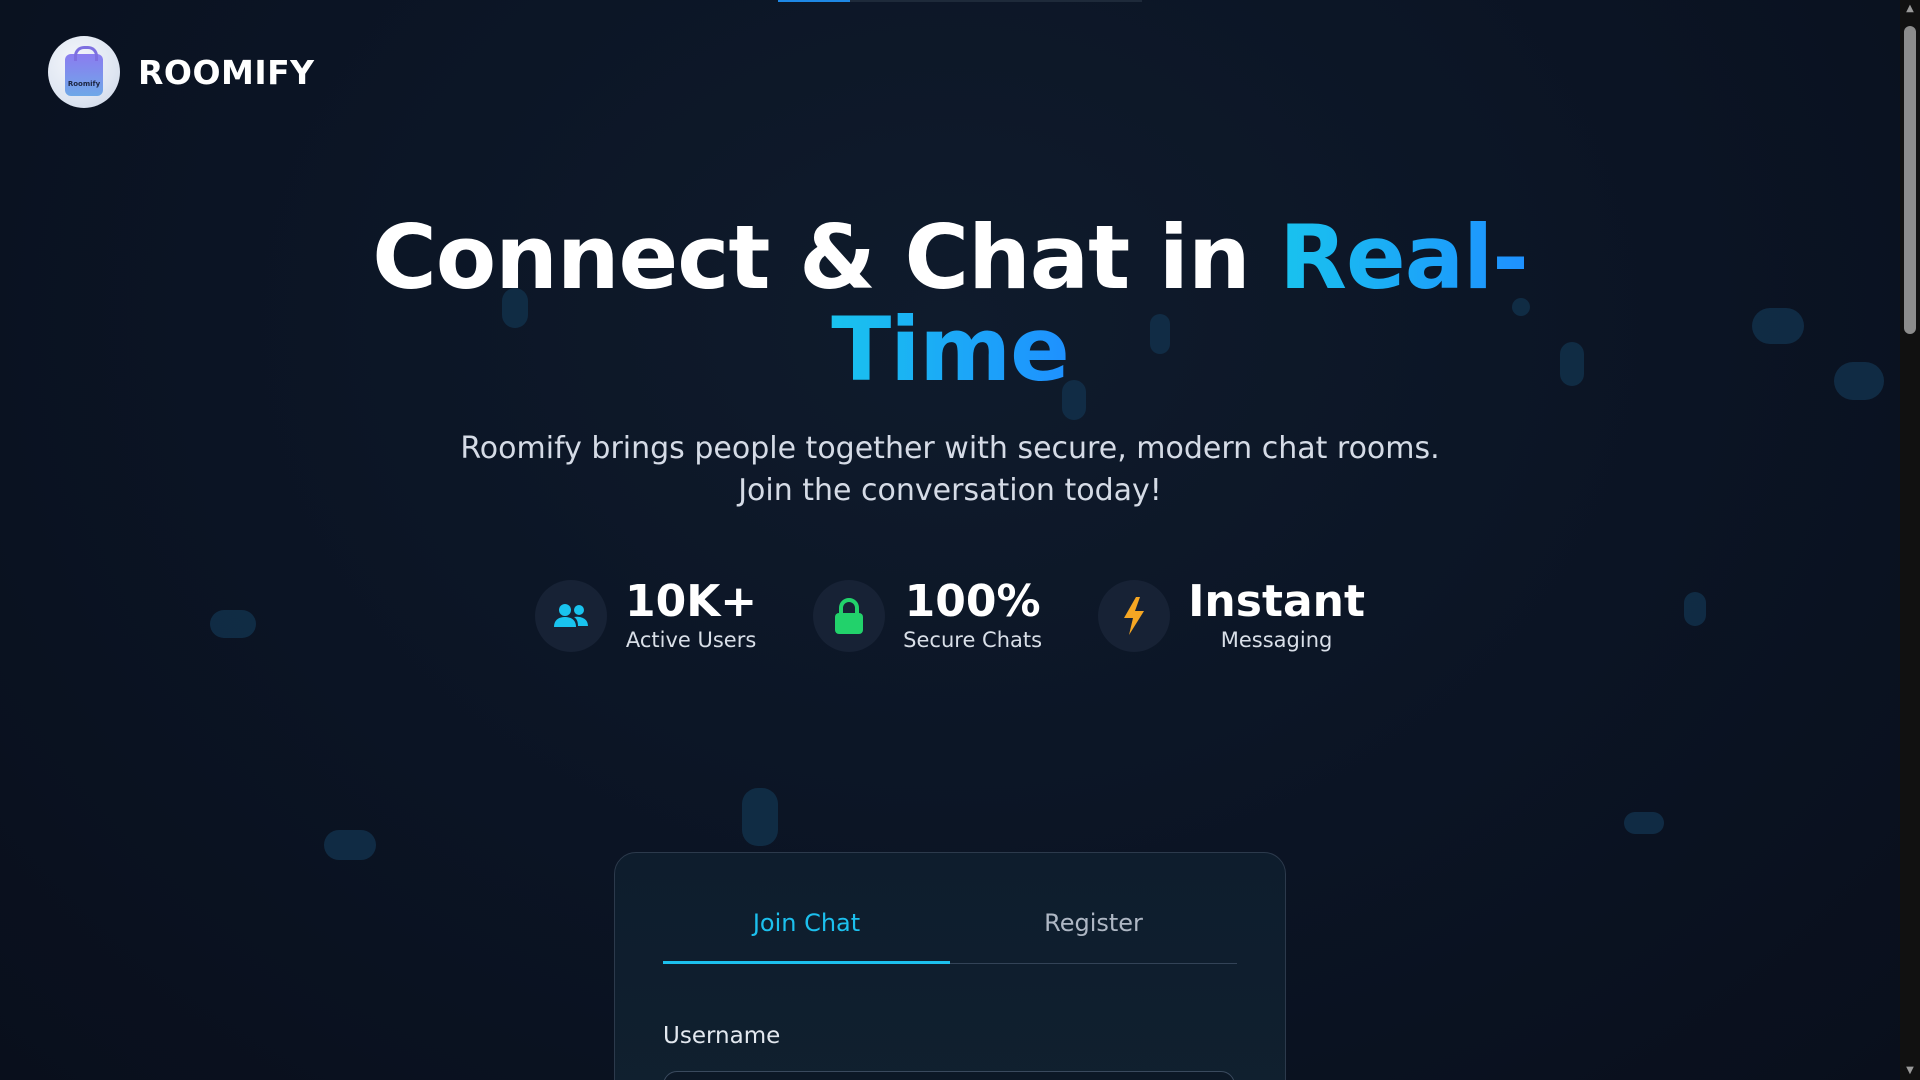  What do you see at coordinates (973, 640) in the screenshot?
I see `stat-label: Secure Chats` at bounding box center [973, 640].